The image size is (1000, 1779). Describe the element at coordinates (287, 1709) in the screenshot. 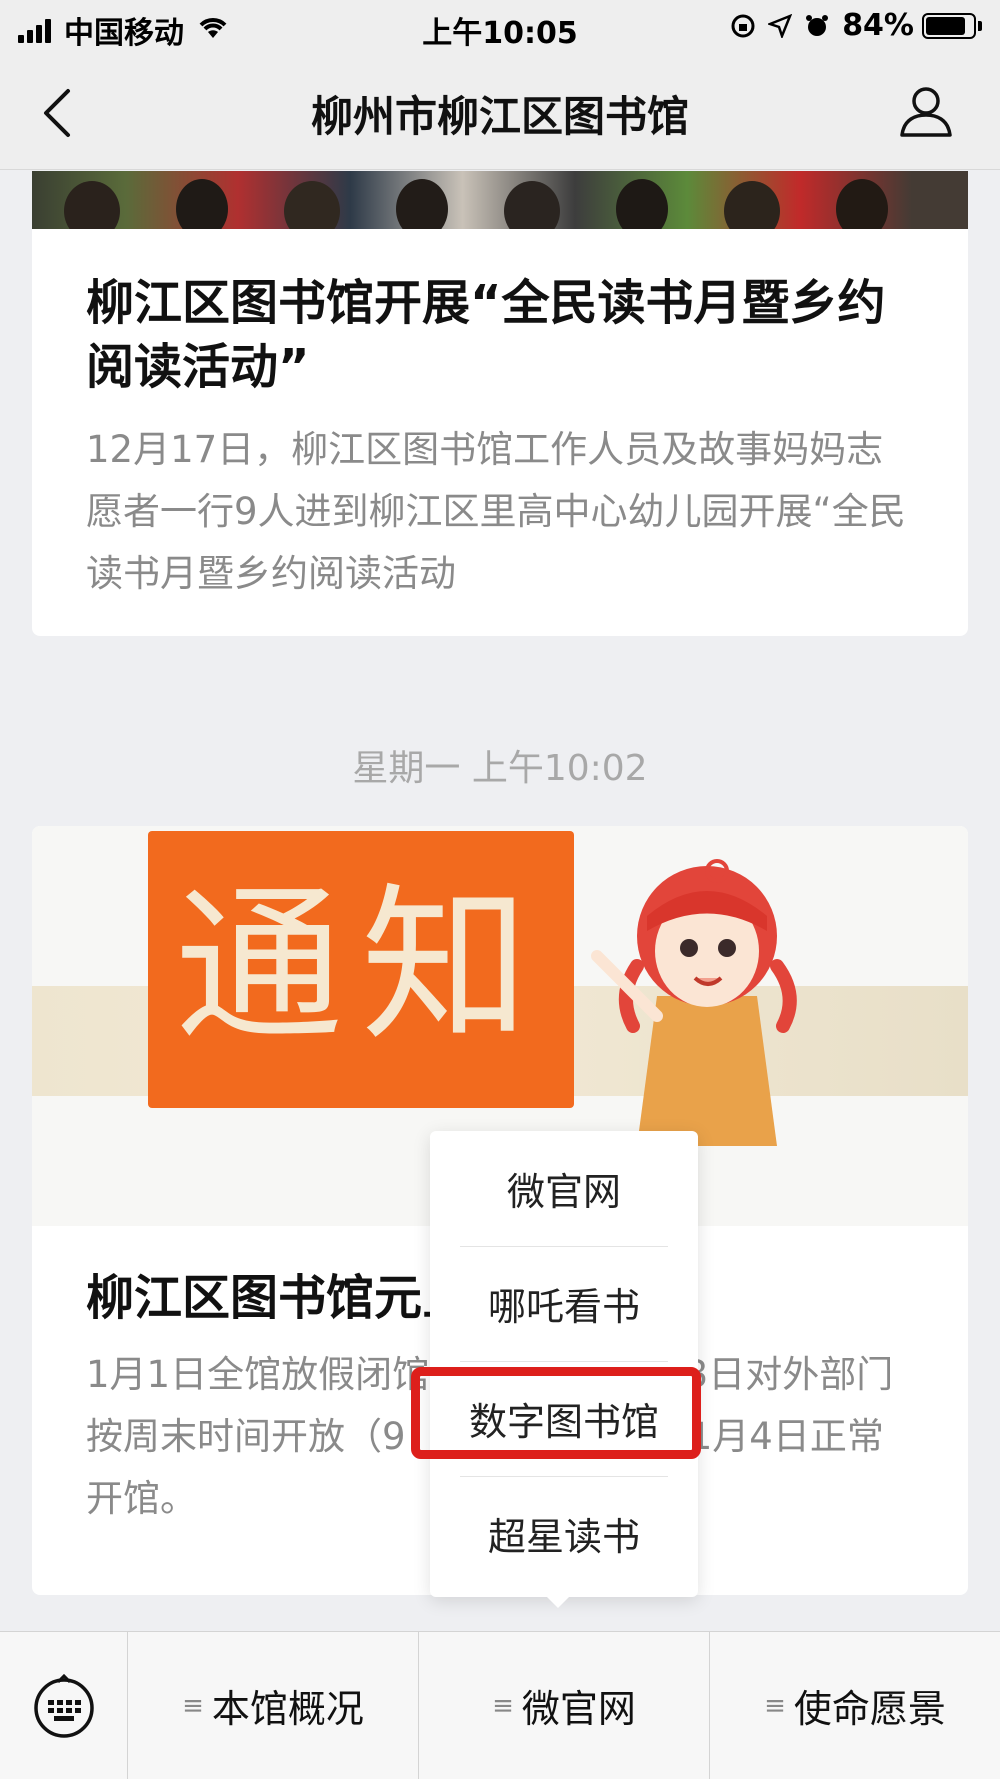

I see `bottom-menu-label: 本馆概况` at that location.